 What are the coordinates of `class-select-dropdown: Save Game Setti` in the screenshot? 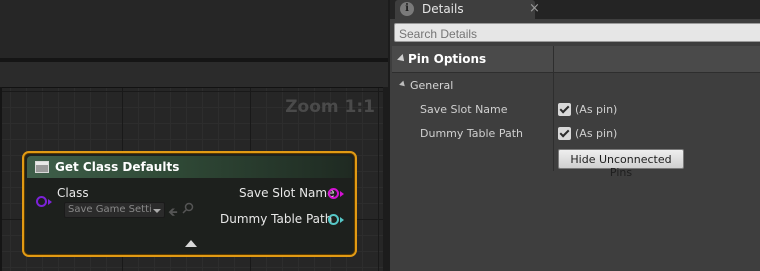 It's located at (114, 210).